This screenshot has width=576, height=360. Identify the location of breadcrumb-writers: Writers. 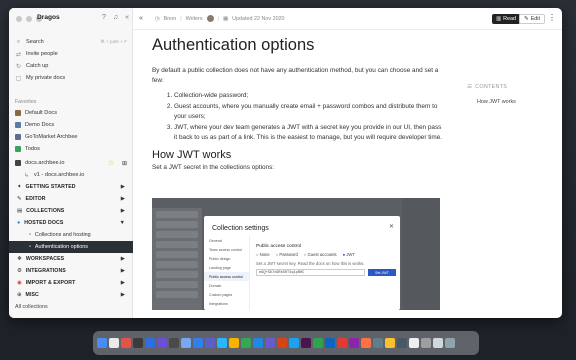
(194, 19).